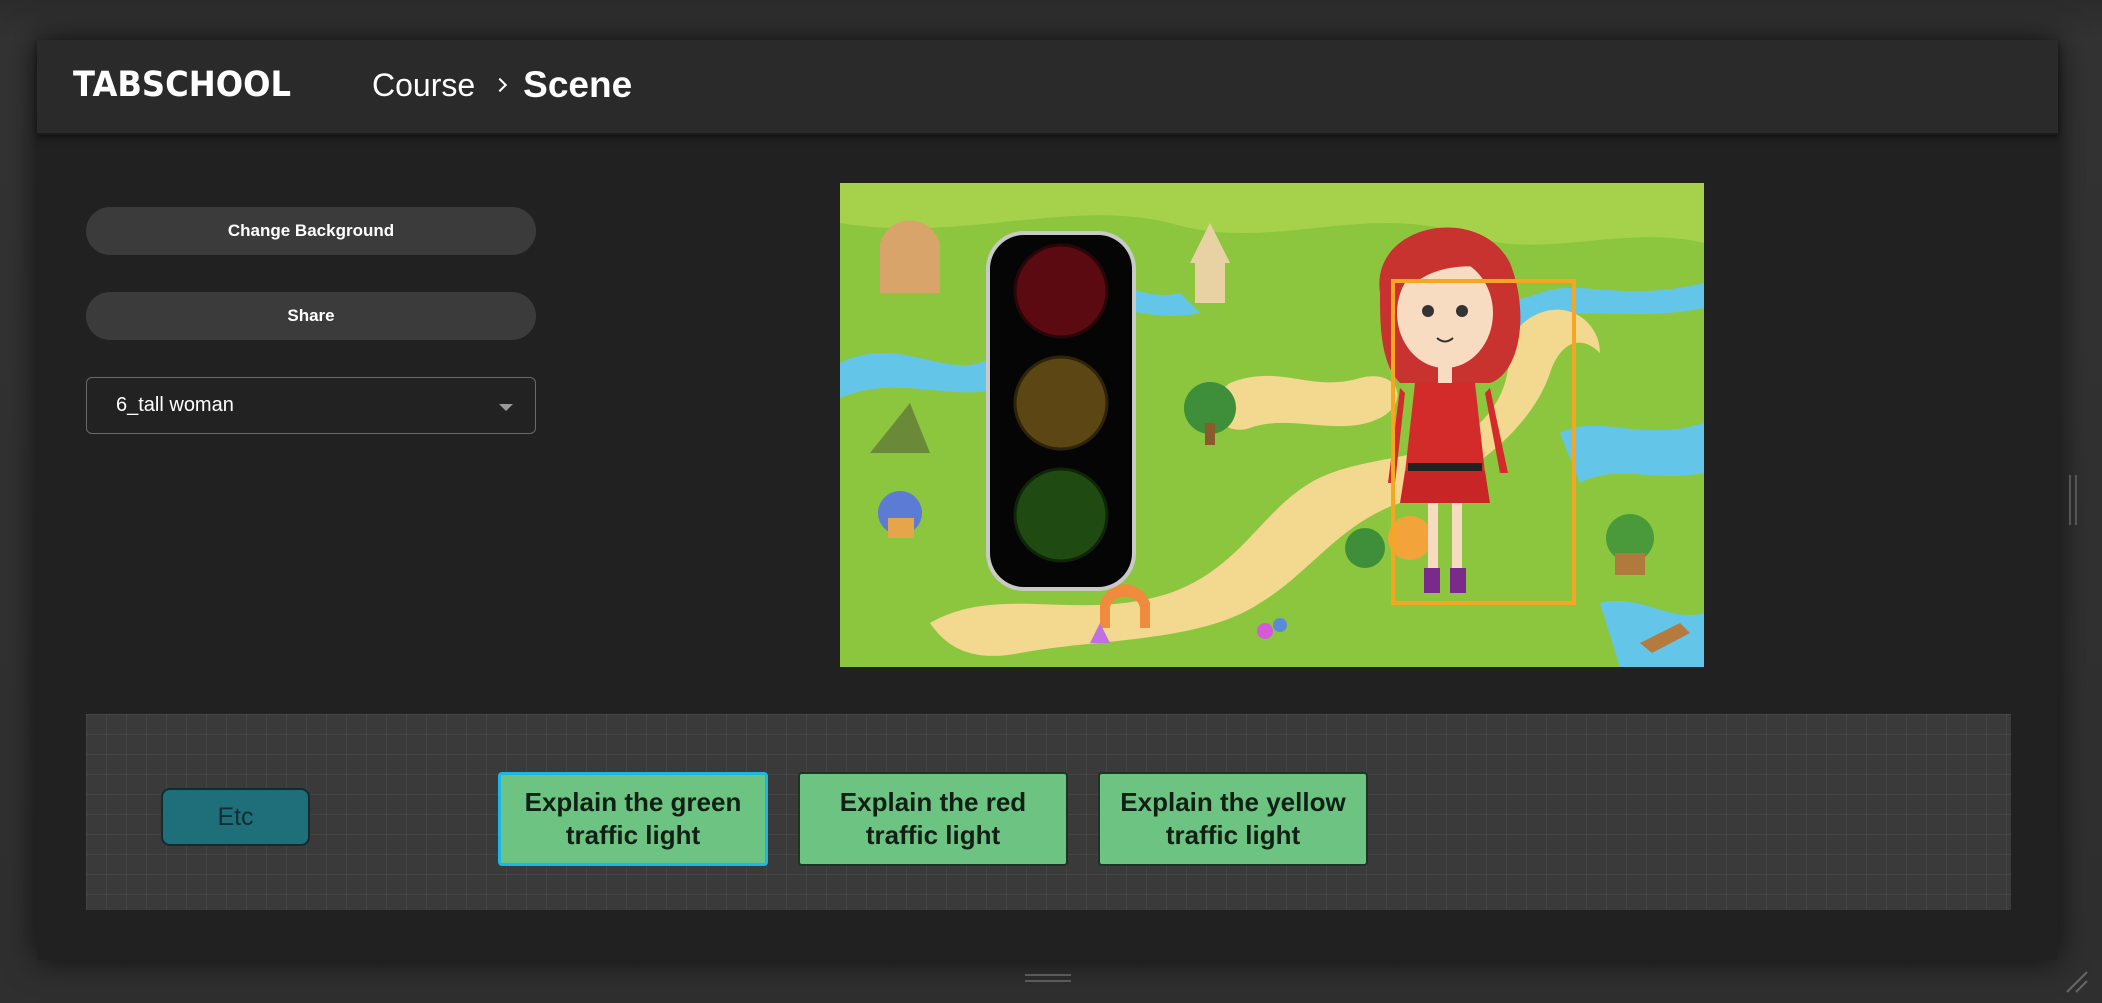 The width and height of the screenshot is (2102, 1003). I want to click on corner-resize-icon, so click(2077, 982).